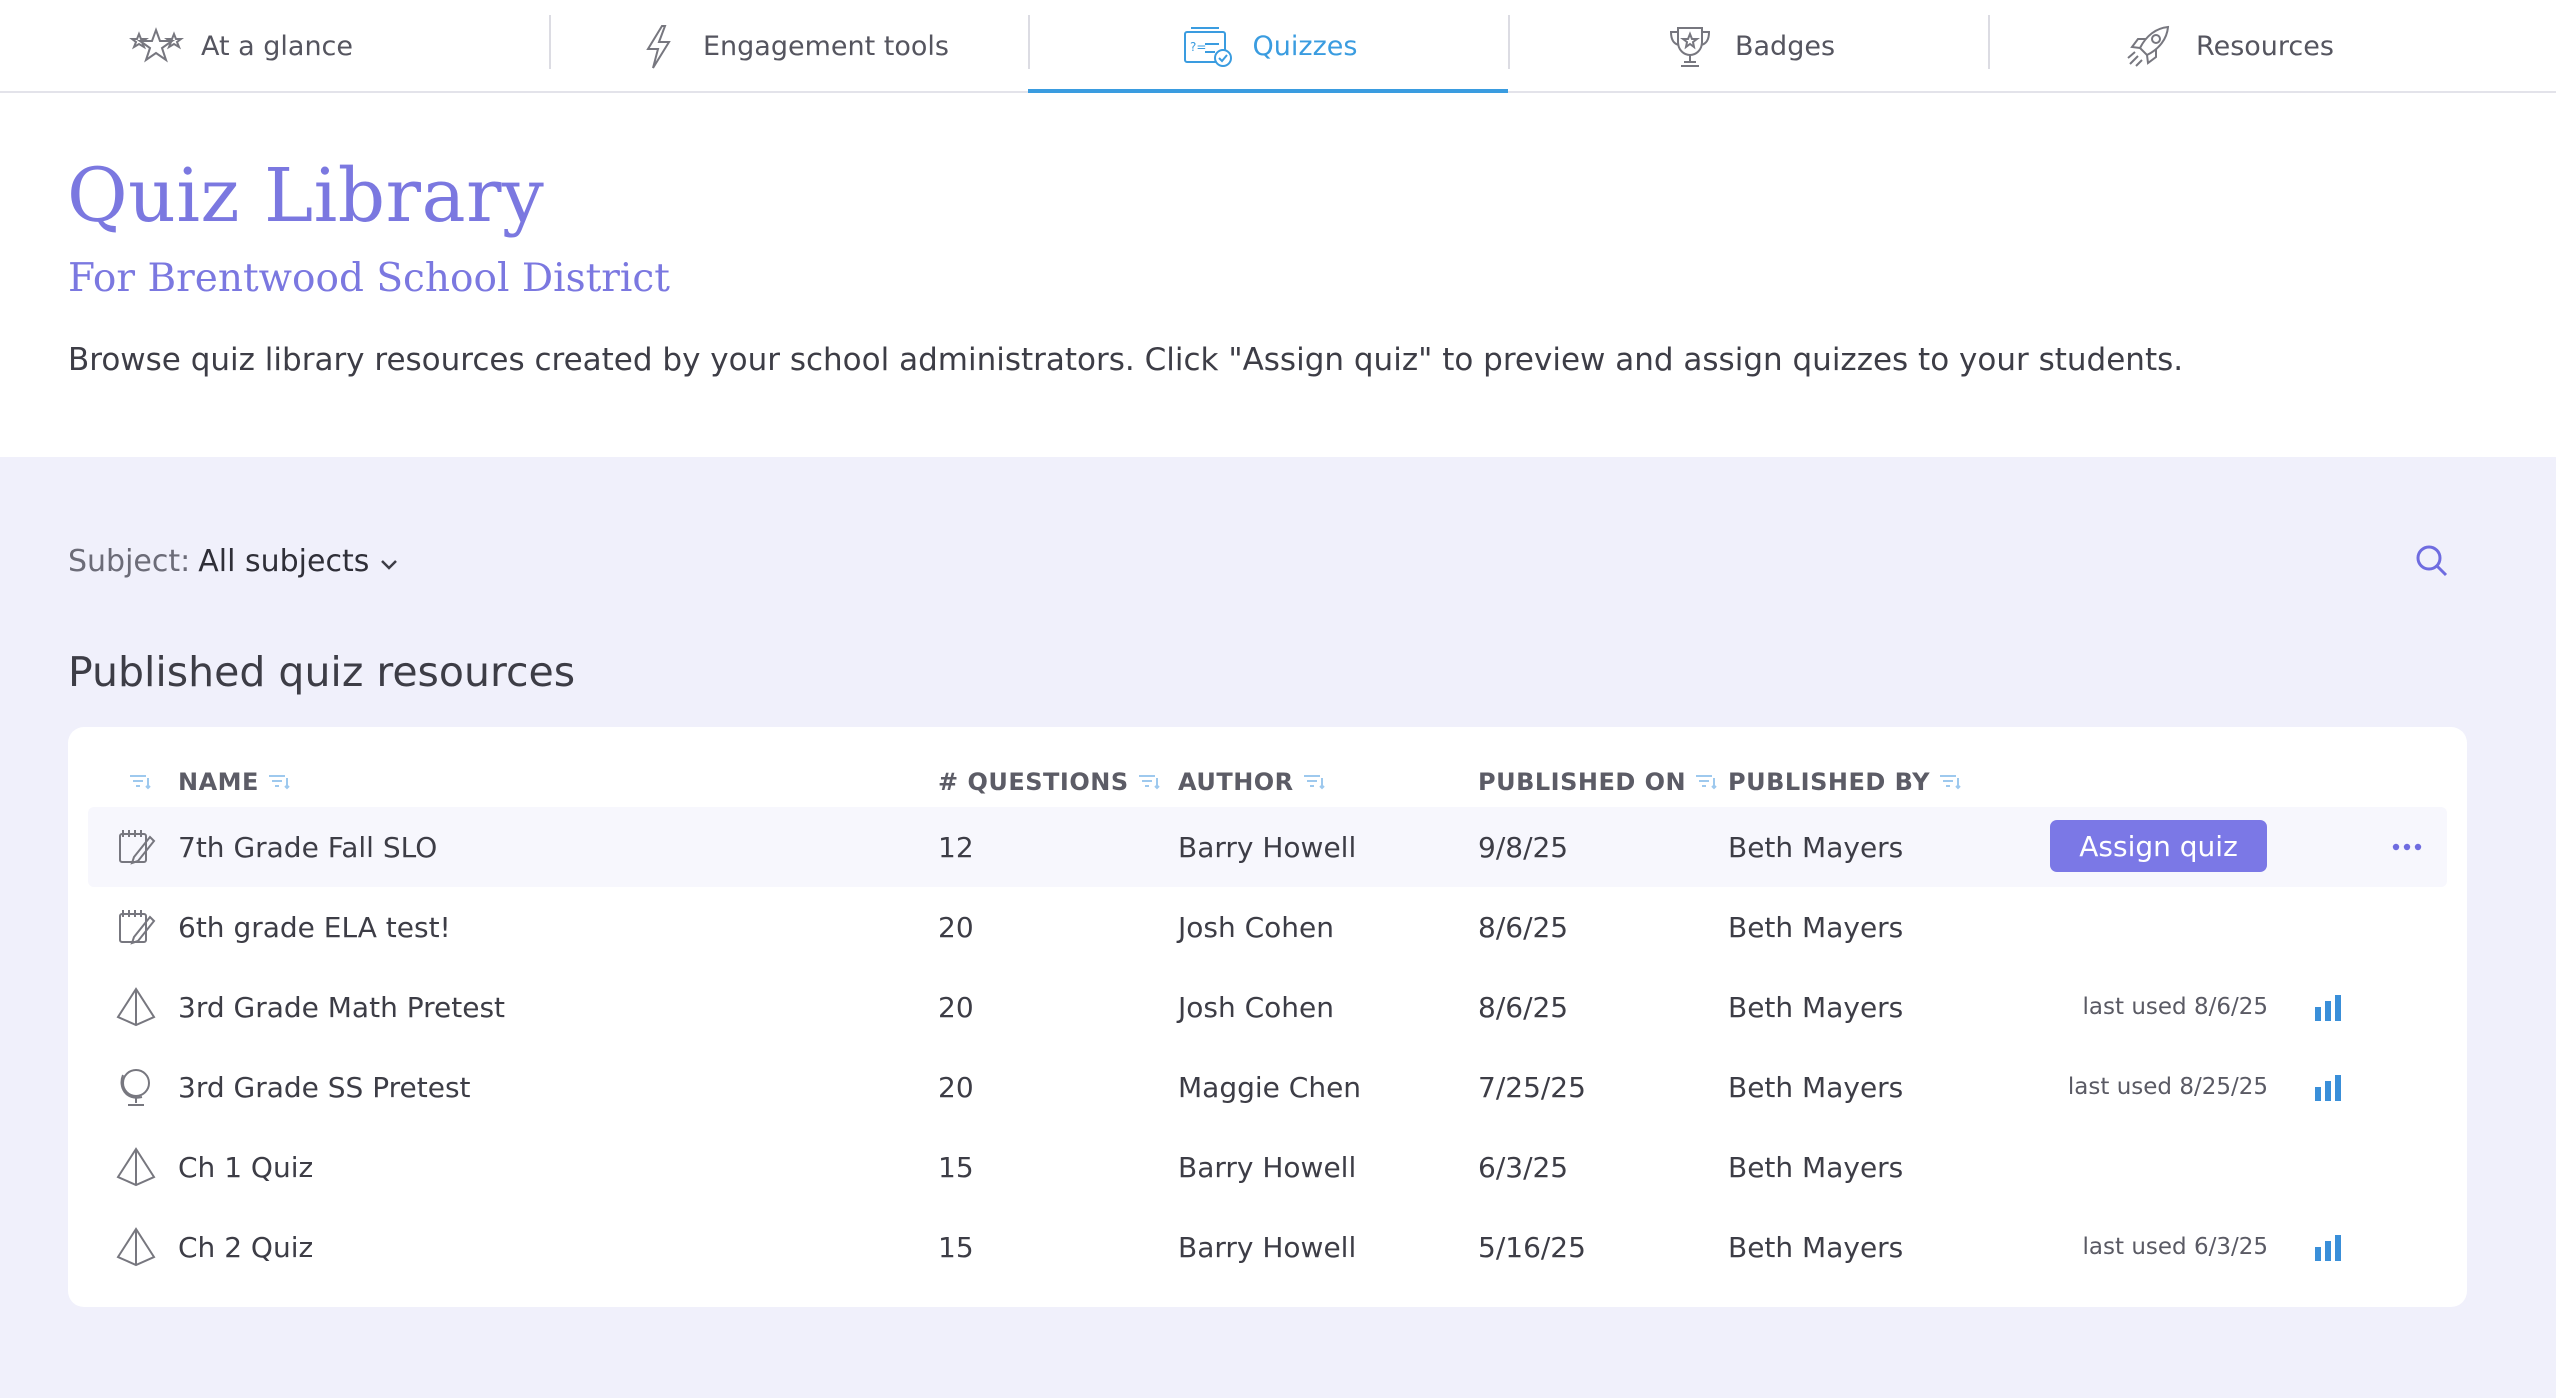 This screenshot has width=2556, height=1398. I want to click on quiz-published-on: 7/25/25, so click(1532, 1087).